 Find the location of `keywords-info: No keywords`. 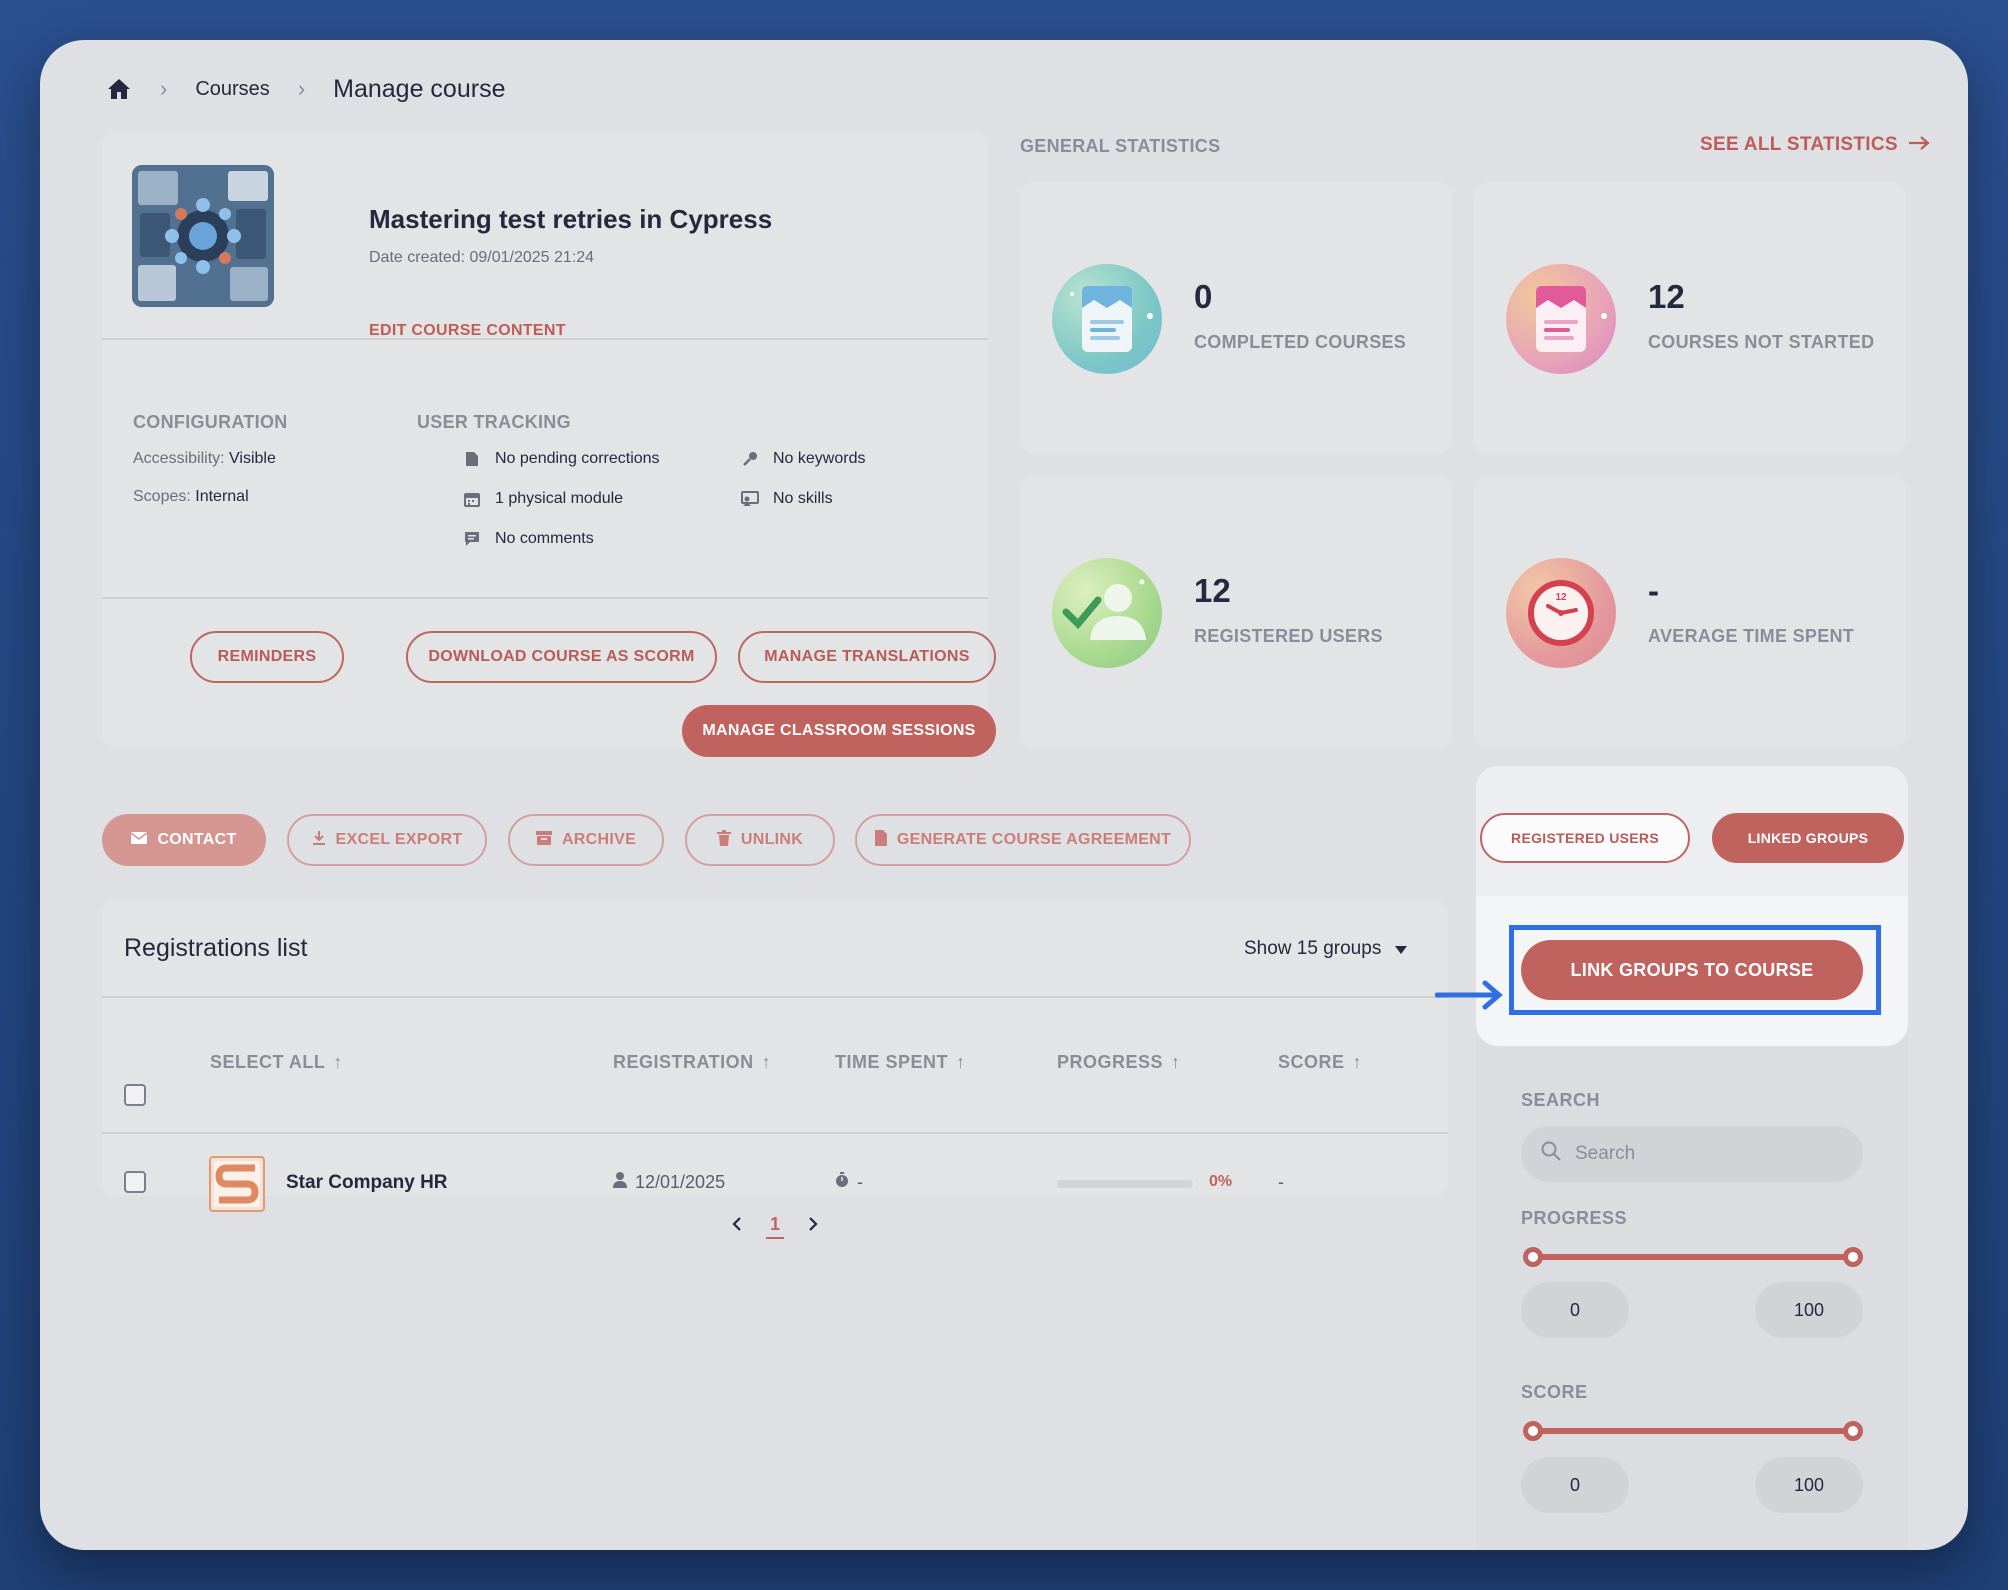

keywords-info: No keywords is located at coordinates (803, 459).